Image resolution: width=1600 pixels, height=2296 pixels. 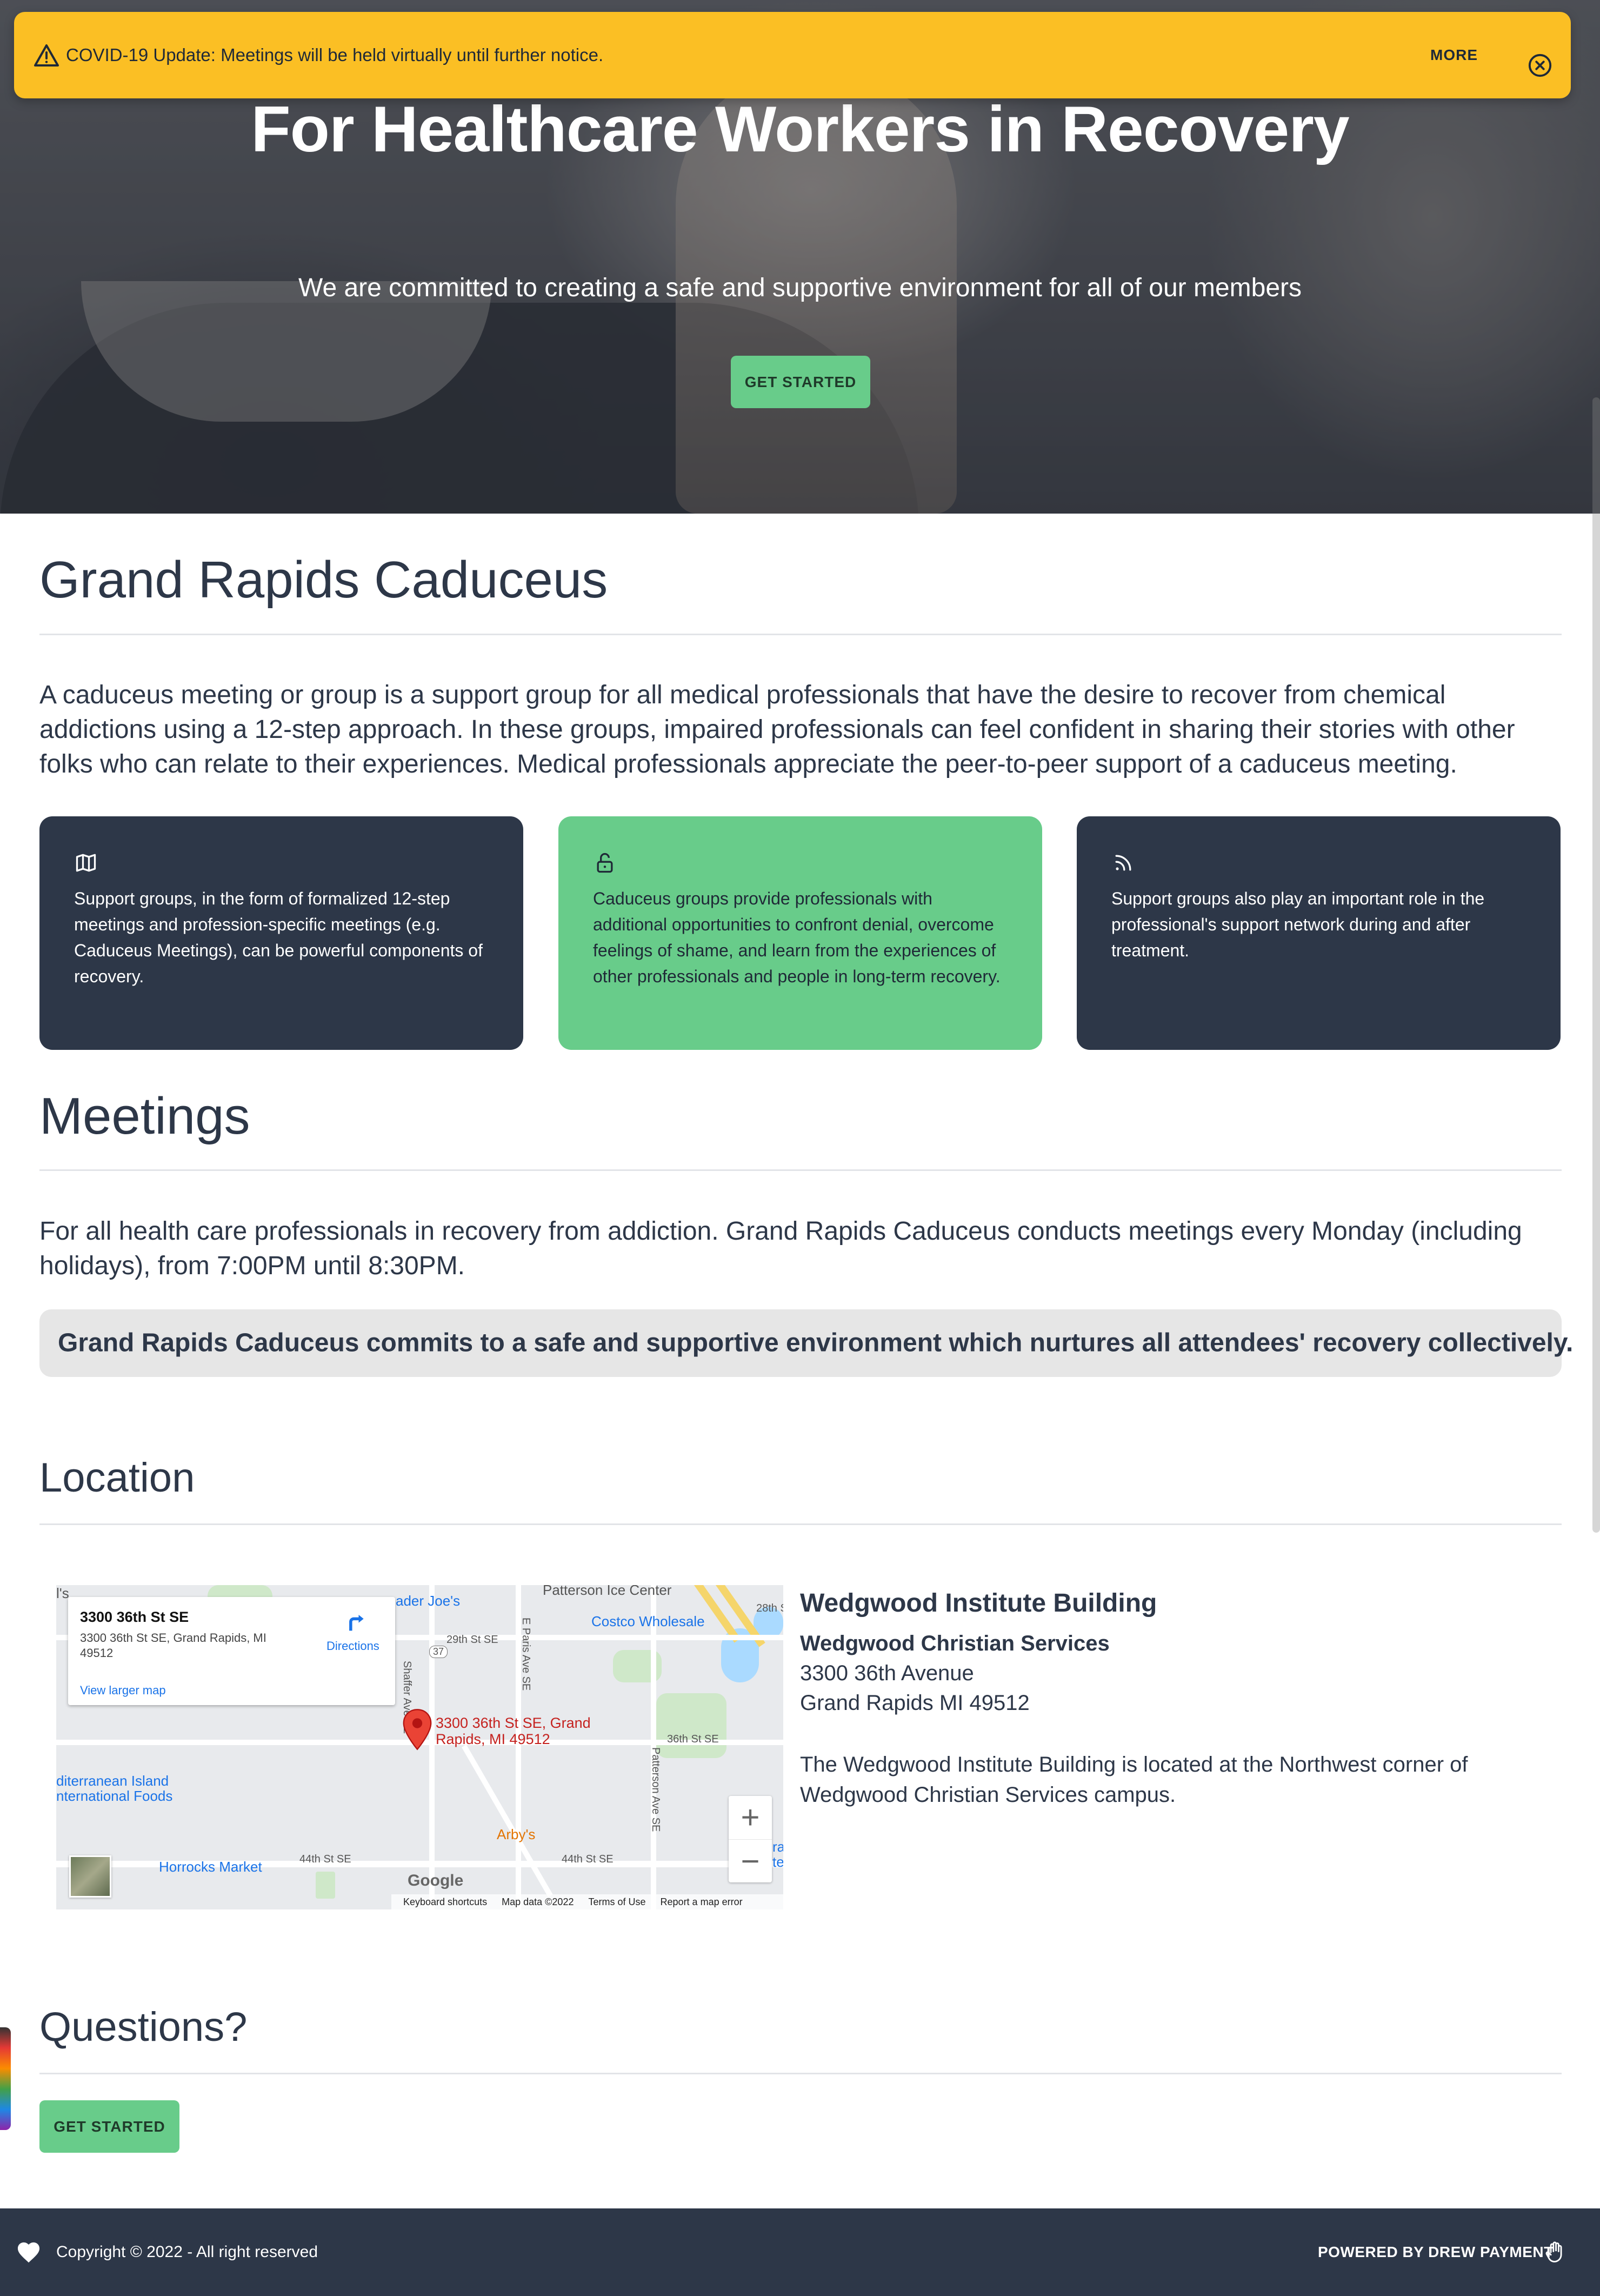 What do you see at coordinates (135, 1617) in the screenshot?
I see `map-info-title: 3300 36th St SE` at bounding box center [135, 1617].